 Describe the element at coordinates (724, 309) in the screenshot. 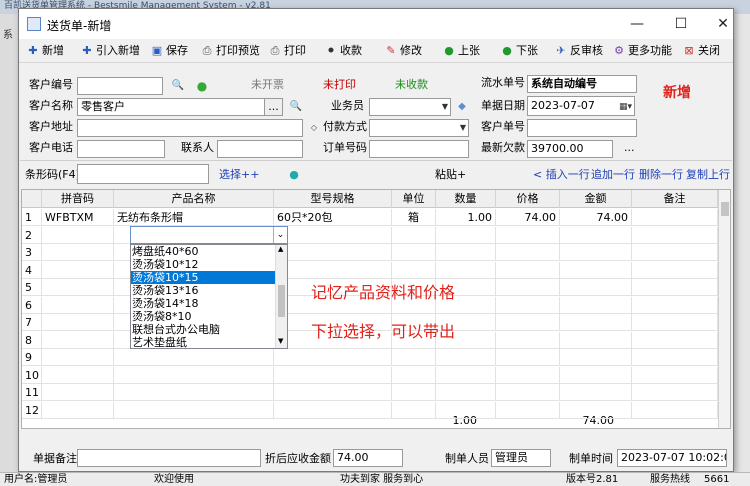

I see `grid-scrollbar` at that location.